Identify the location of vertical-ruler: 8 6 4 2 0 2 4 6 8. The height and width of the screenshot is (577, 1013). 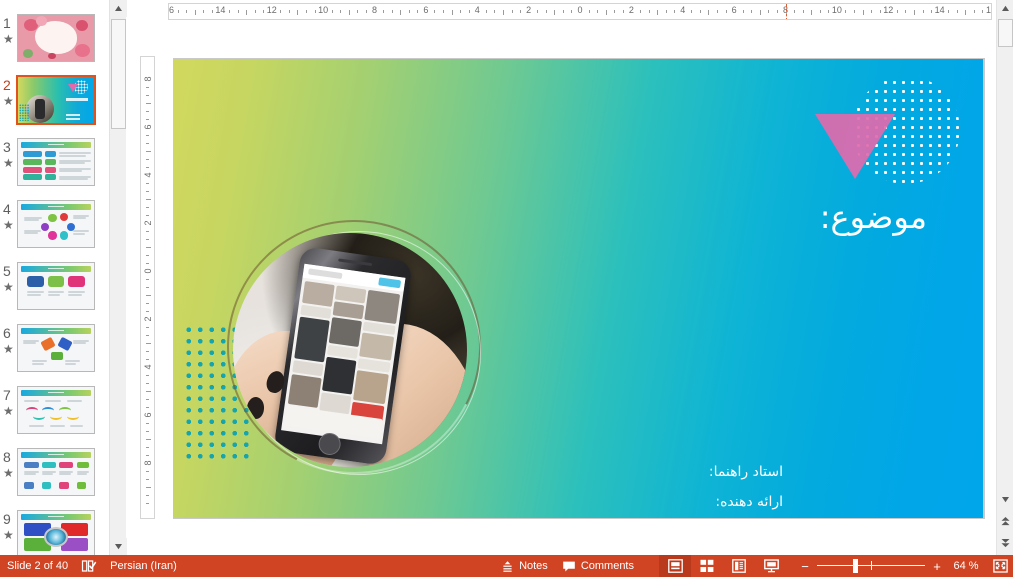
(147, 287).